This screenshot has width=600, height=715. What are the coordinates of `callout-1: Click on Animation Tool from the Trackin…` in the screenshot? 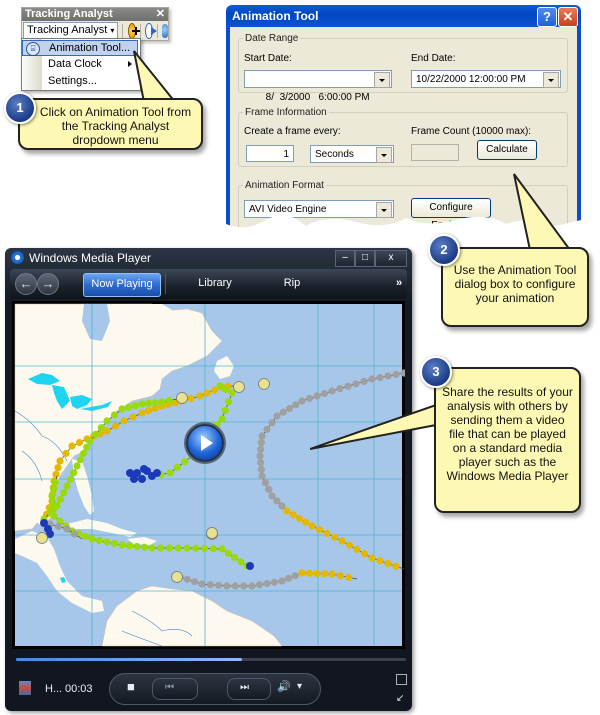 It's located at (110, 124).